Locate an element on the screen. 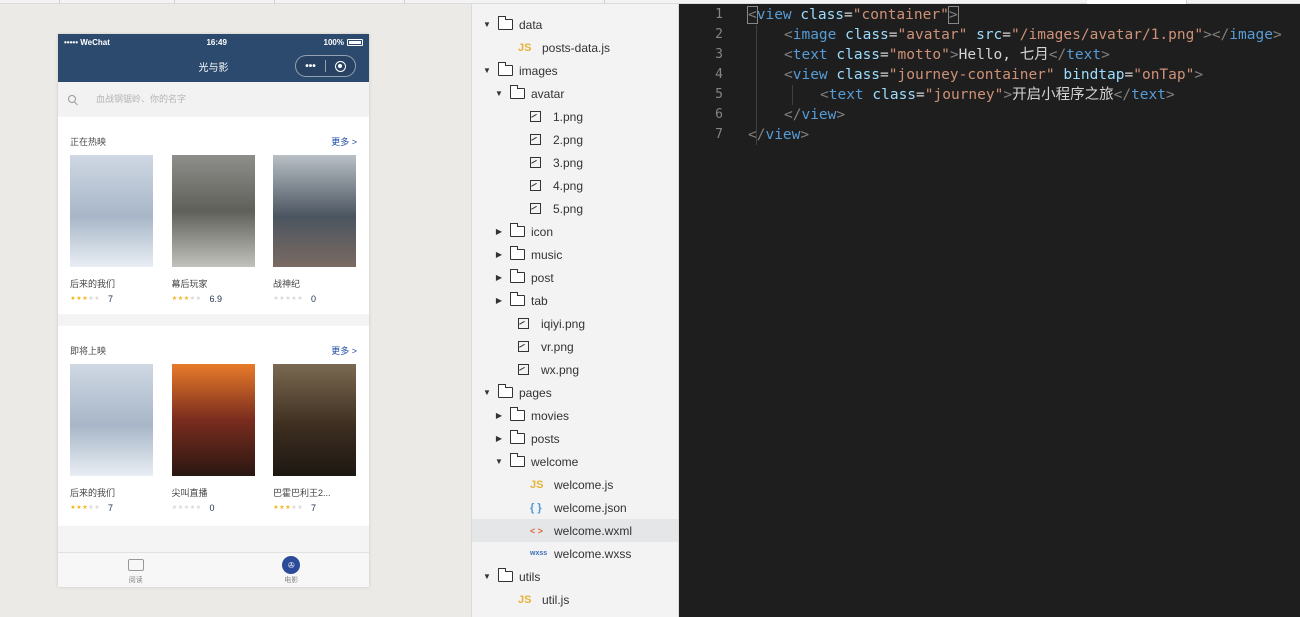 The width and height of the screenshot is (1300, 617). code-token: text is located at coordinates (810, 55).